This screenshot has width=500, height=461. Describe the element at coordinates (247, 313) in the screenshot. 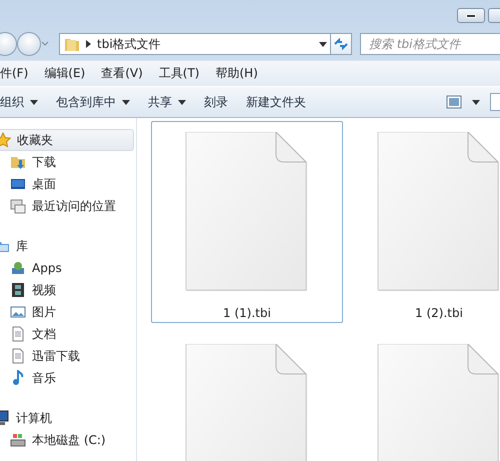

I see `file-name: 1 (1).tbi` at that location.